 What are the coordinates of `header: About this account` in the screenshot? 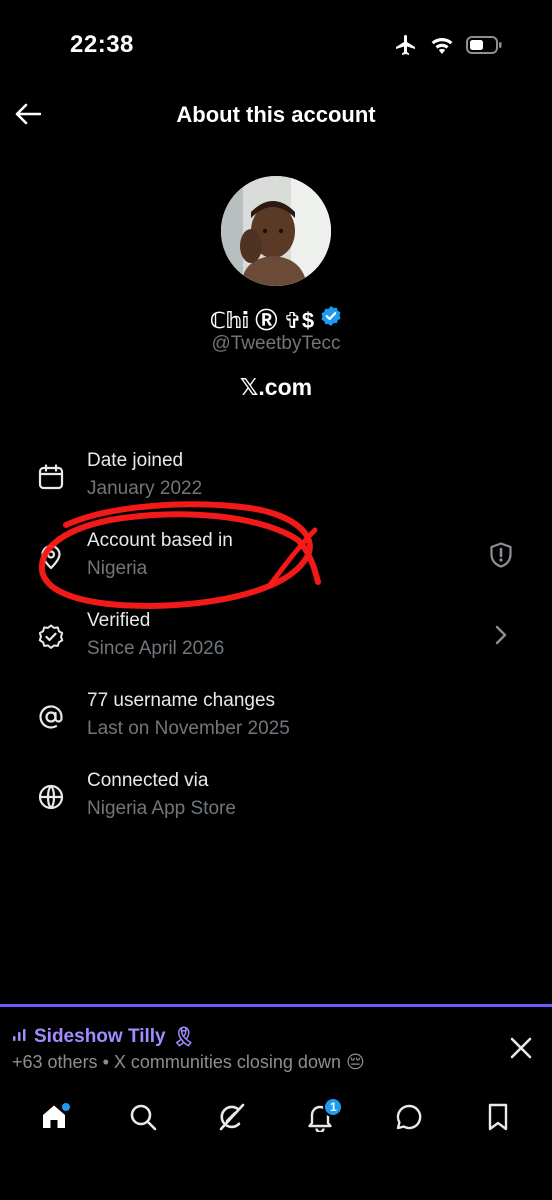 It's located at (276, 116).